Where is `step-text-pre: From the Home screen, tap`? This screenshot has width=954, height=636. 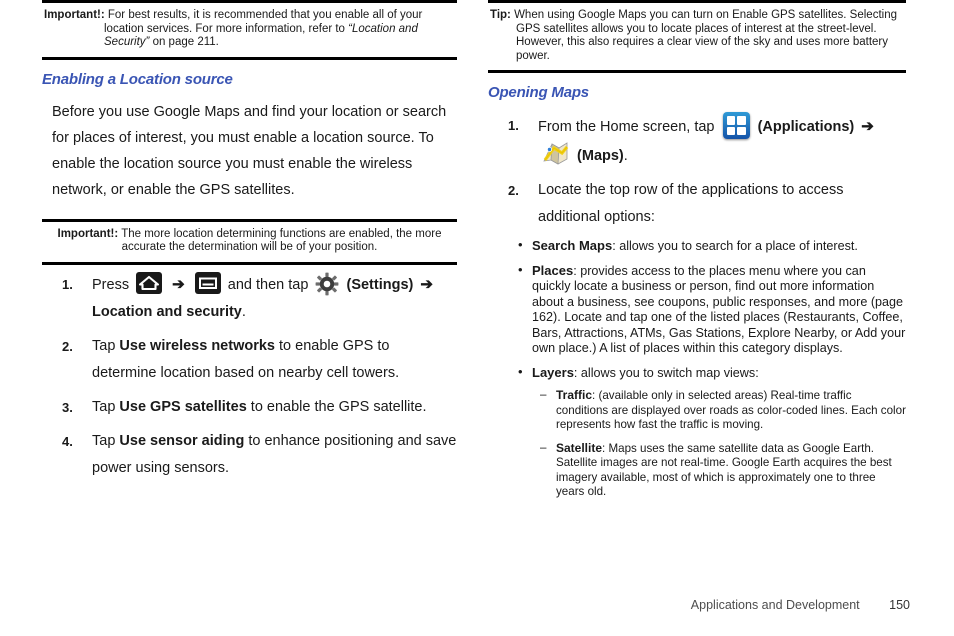
step-text-pre: From the Home screen, tap is located at coordinates (626, 127).